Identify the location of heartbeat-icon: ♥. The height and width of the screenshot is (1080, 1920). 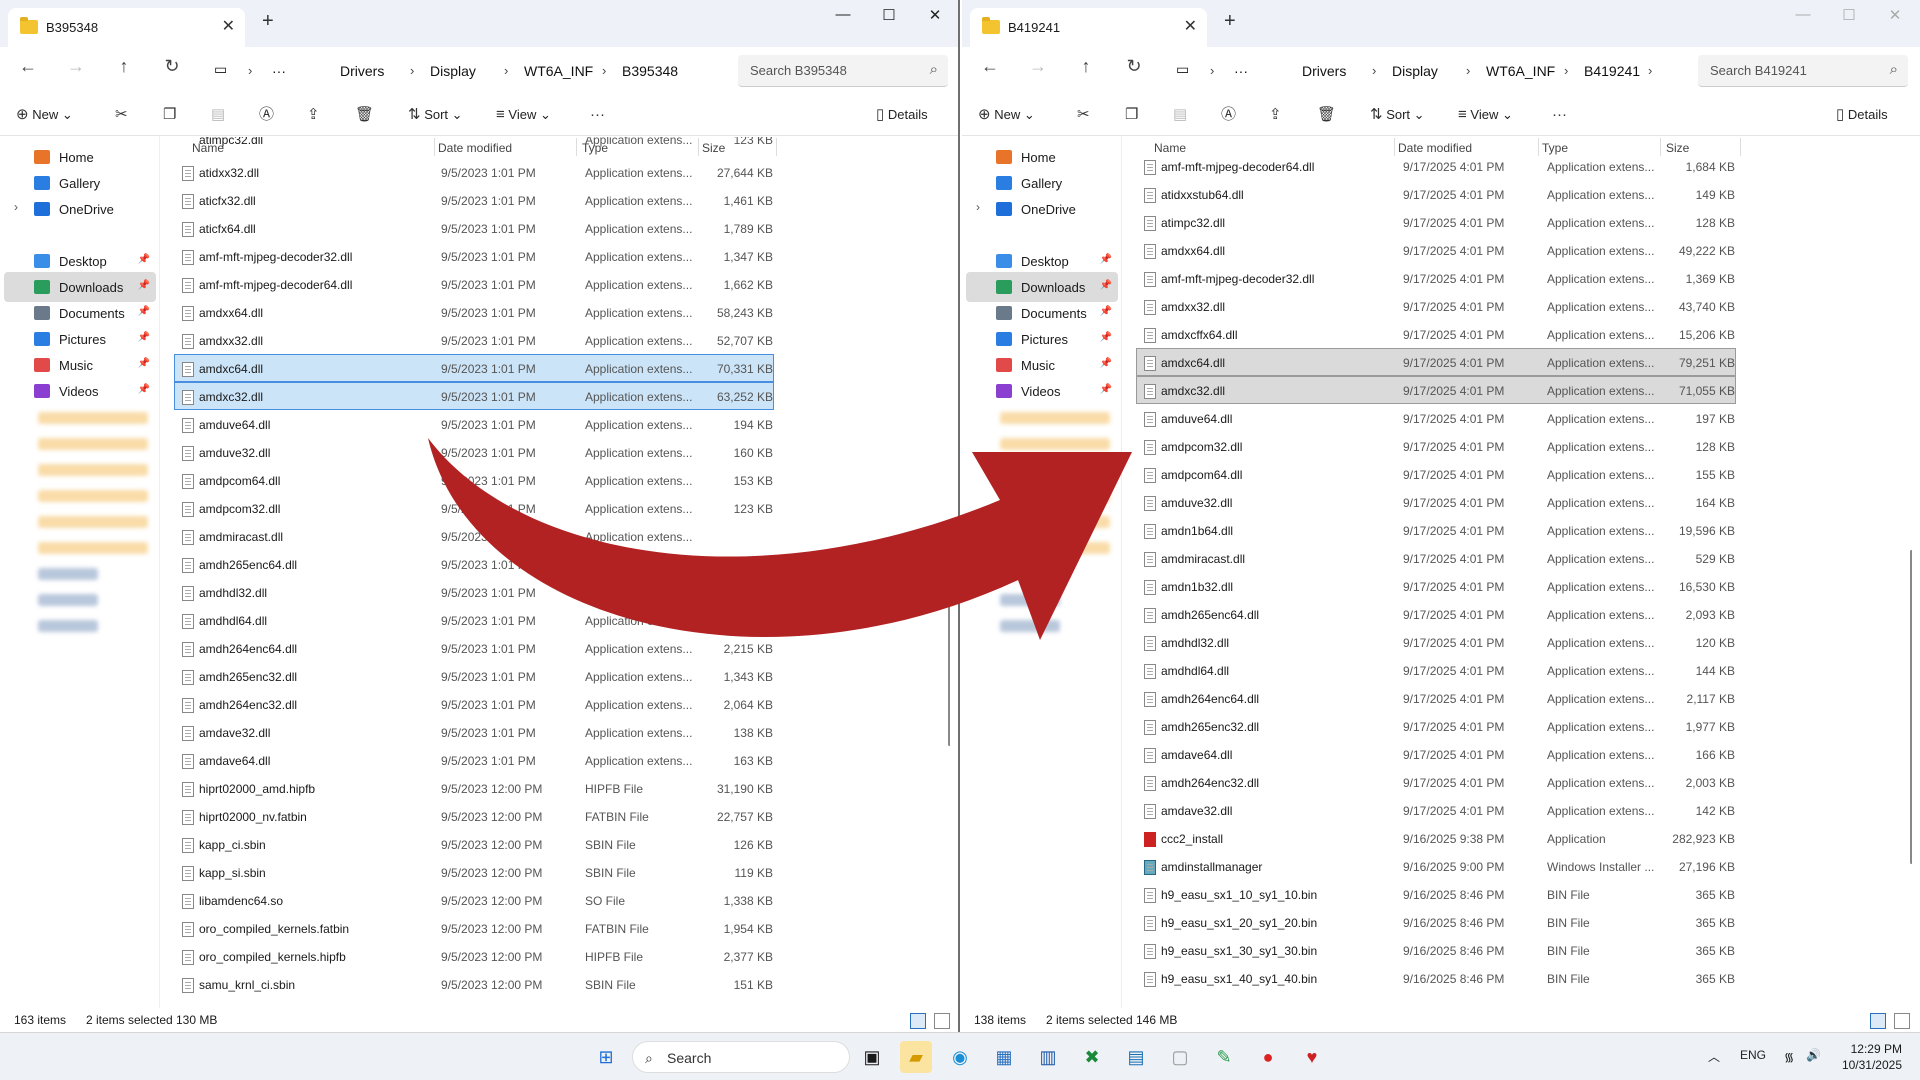
(1312, 1057).